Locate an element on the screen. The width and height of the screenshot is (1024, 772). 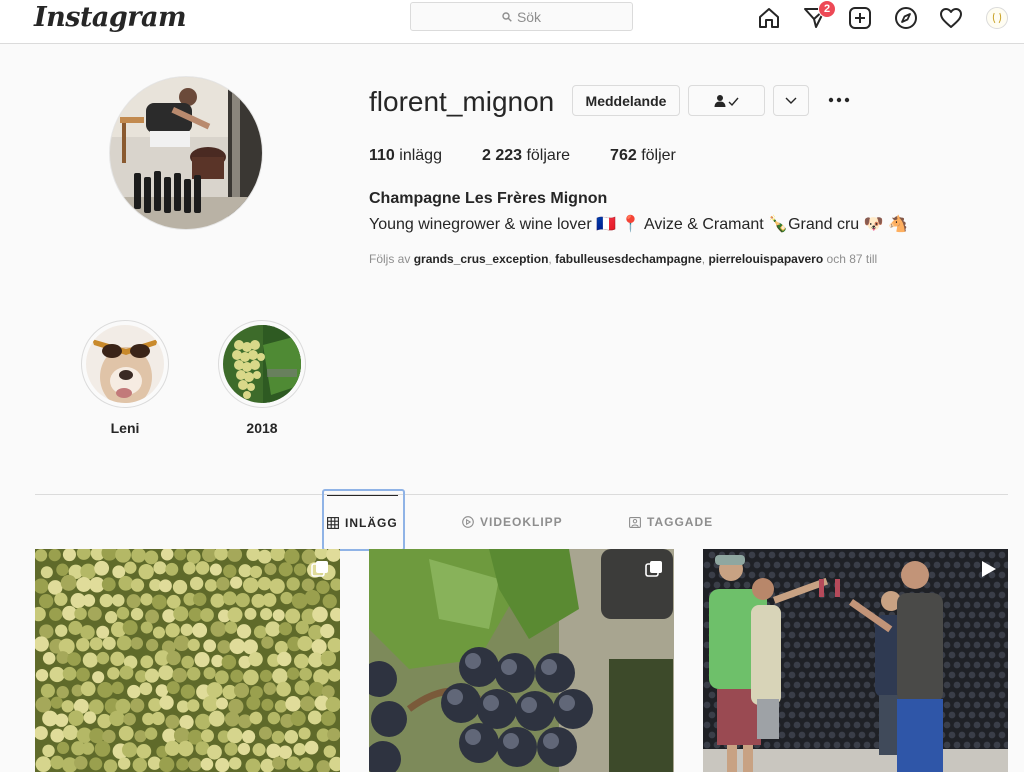
highlight-2018: 2018 is located at coordinates (262, 378).